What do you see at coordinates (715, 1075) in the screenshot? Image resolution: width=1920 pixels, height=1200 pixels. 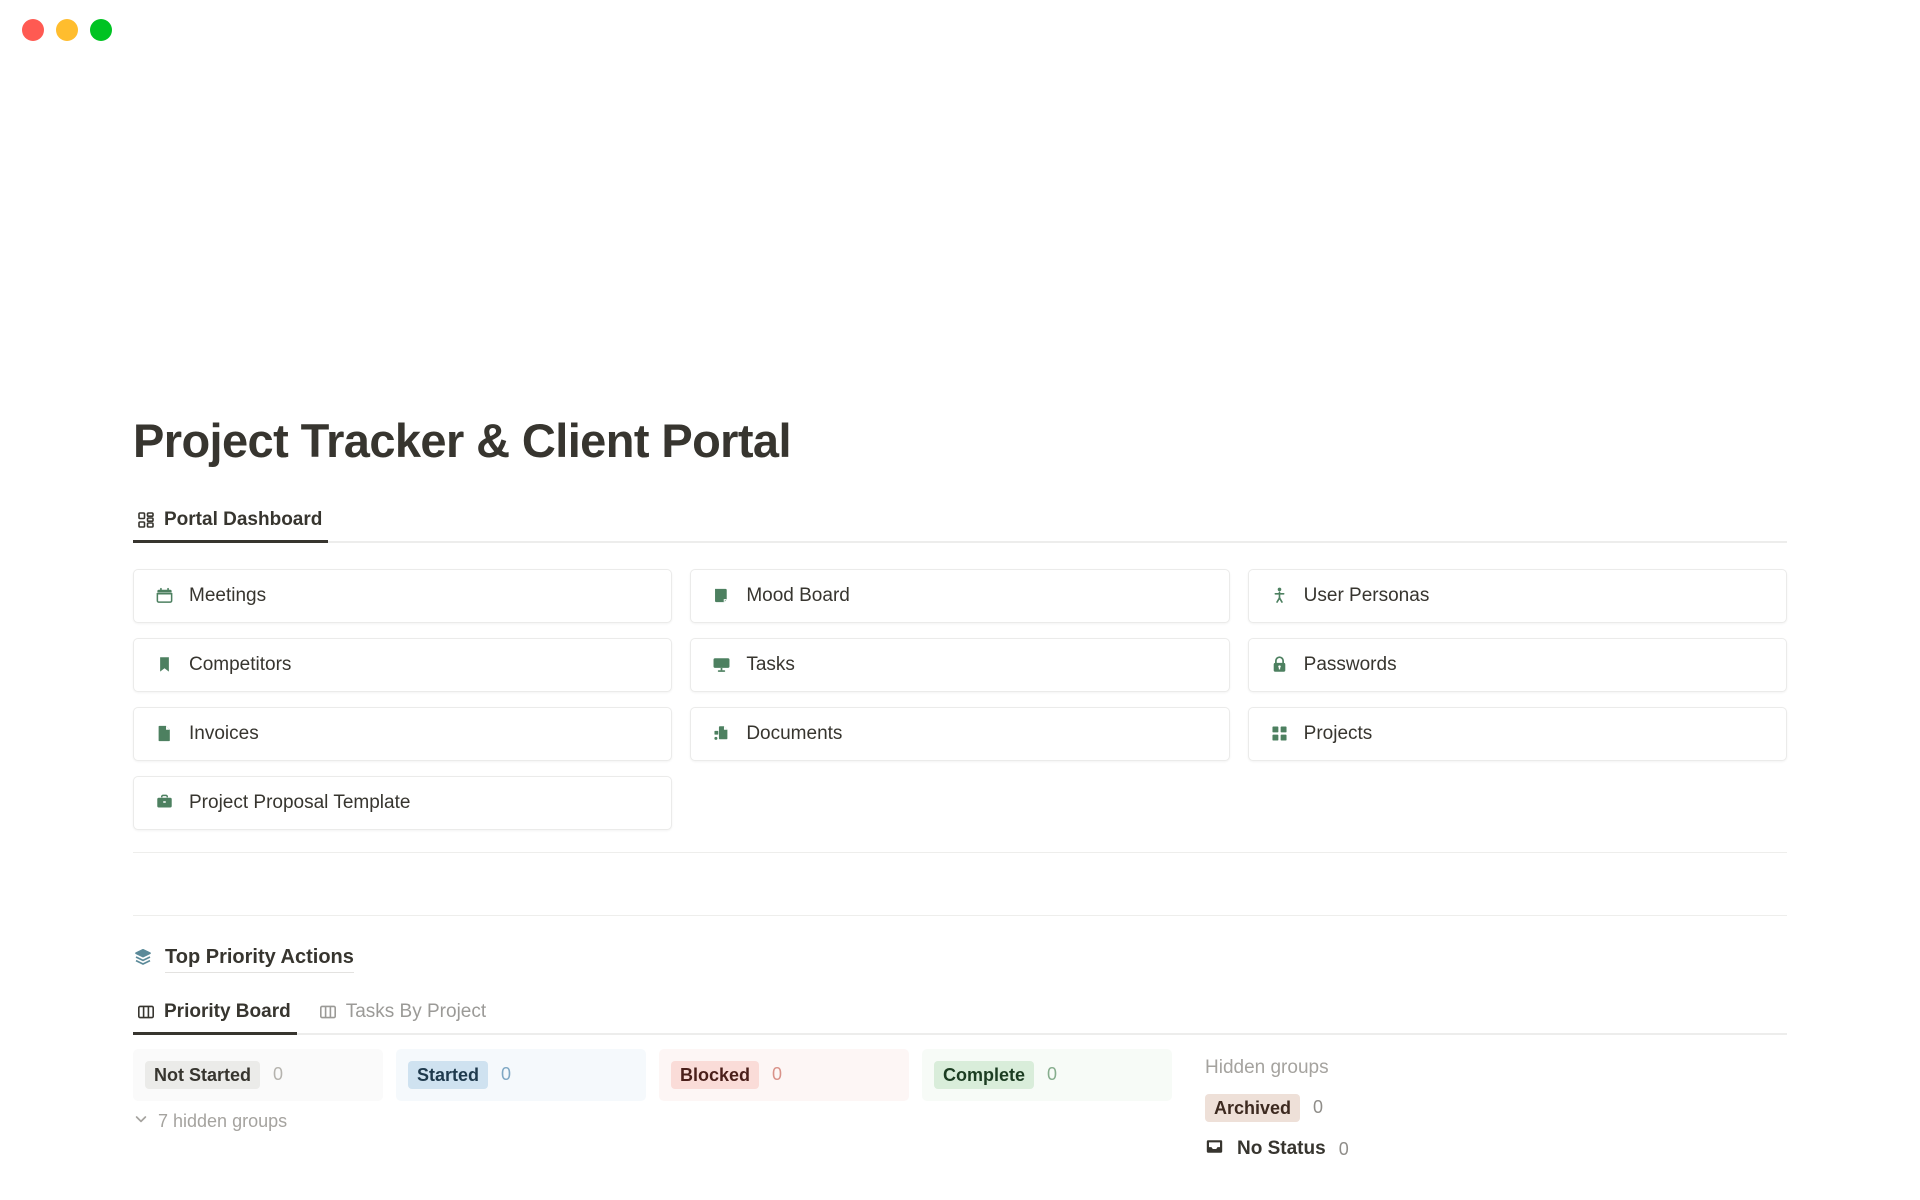 I see `status-badge: Blocked` at bounding box center [715, 1075].